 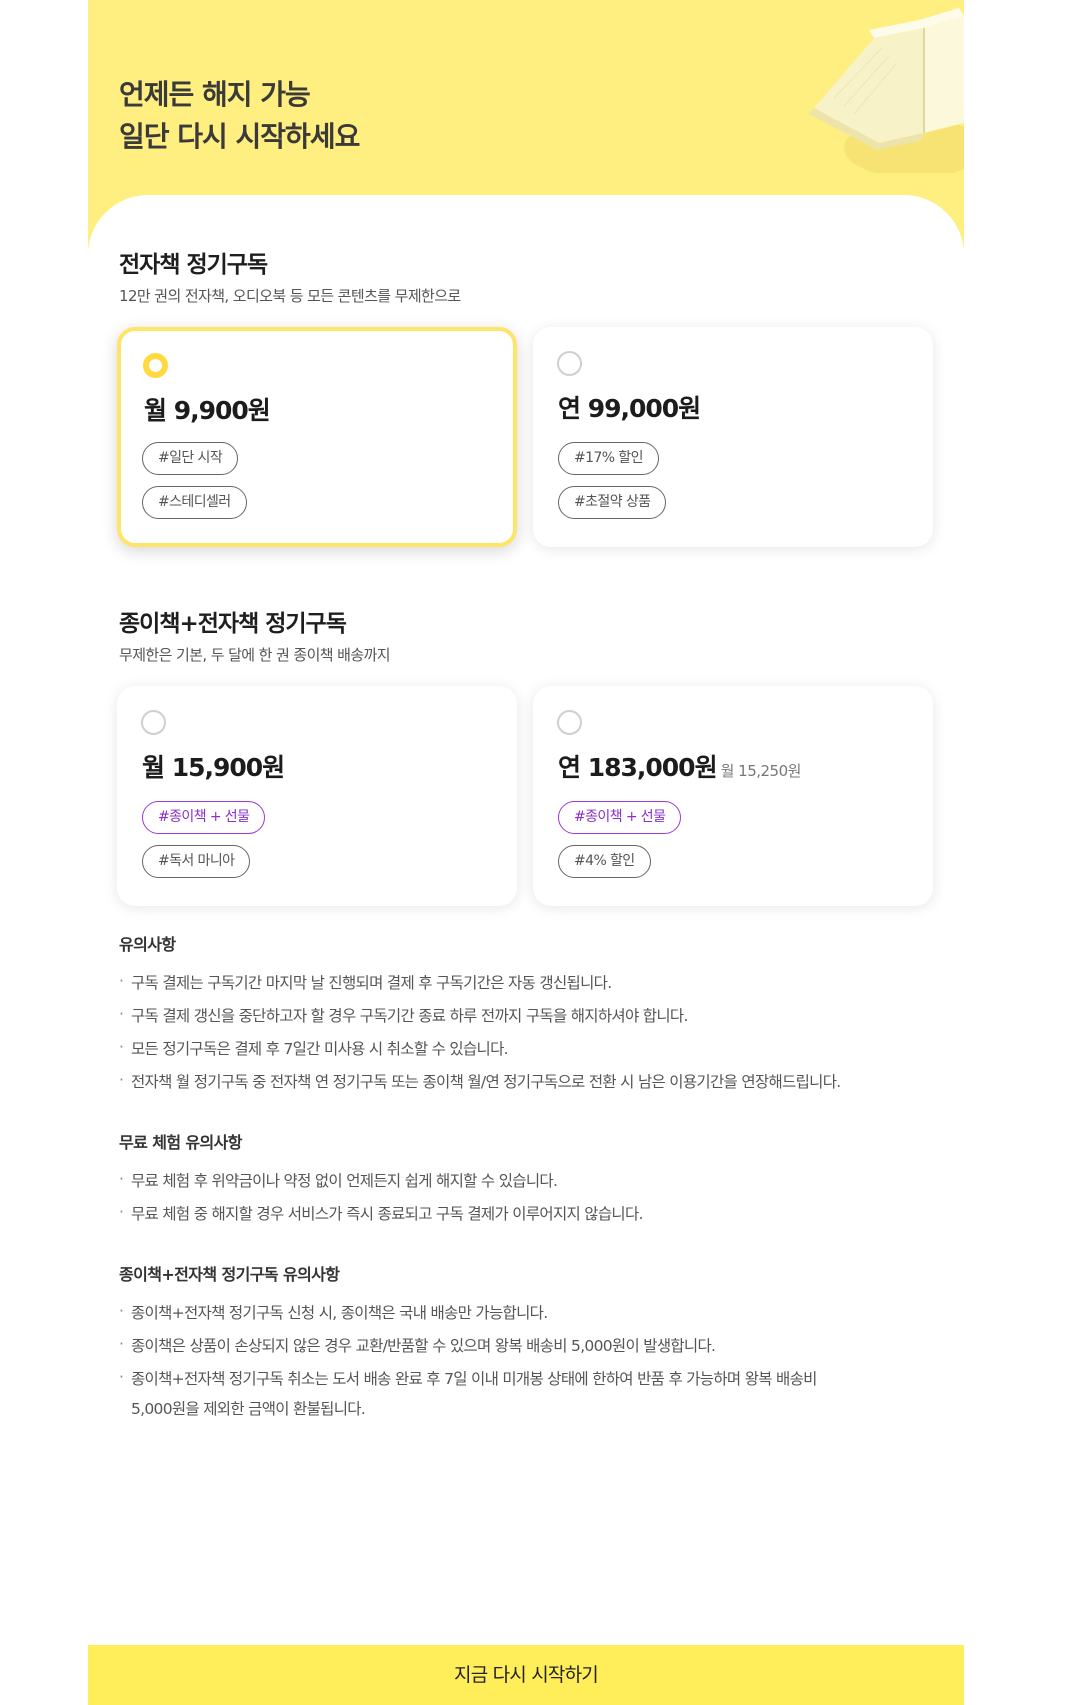 What do you see at coordinates (239, 136) in the screenshot?
I see `hero-title-line2: 일단 다시 시작하세요` at bounding box center [239, 136].